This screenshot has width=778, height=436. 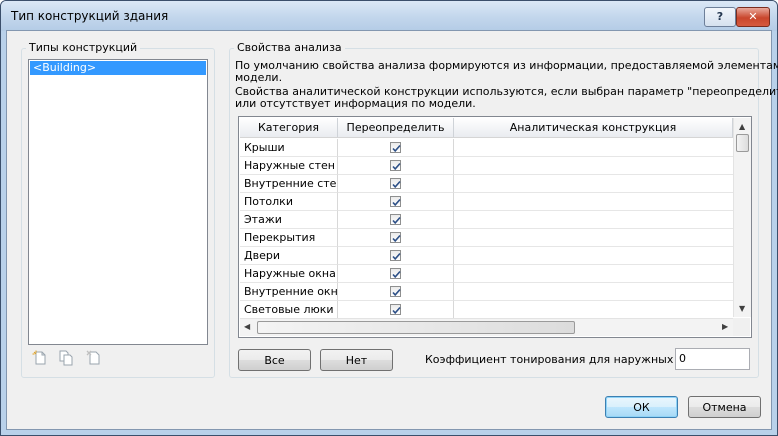 What do you see at coordinates (90, 16) in the screenshot?
I see `window-title: Тип конструкций здания` at bounding box center [90, 16].